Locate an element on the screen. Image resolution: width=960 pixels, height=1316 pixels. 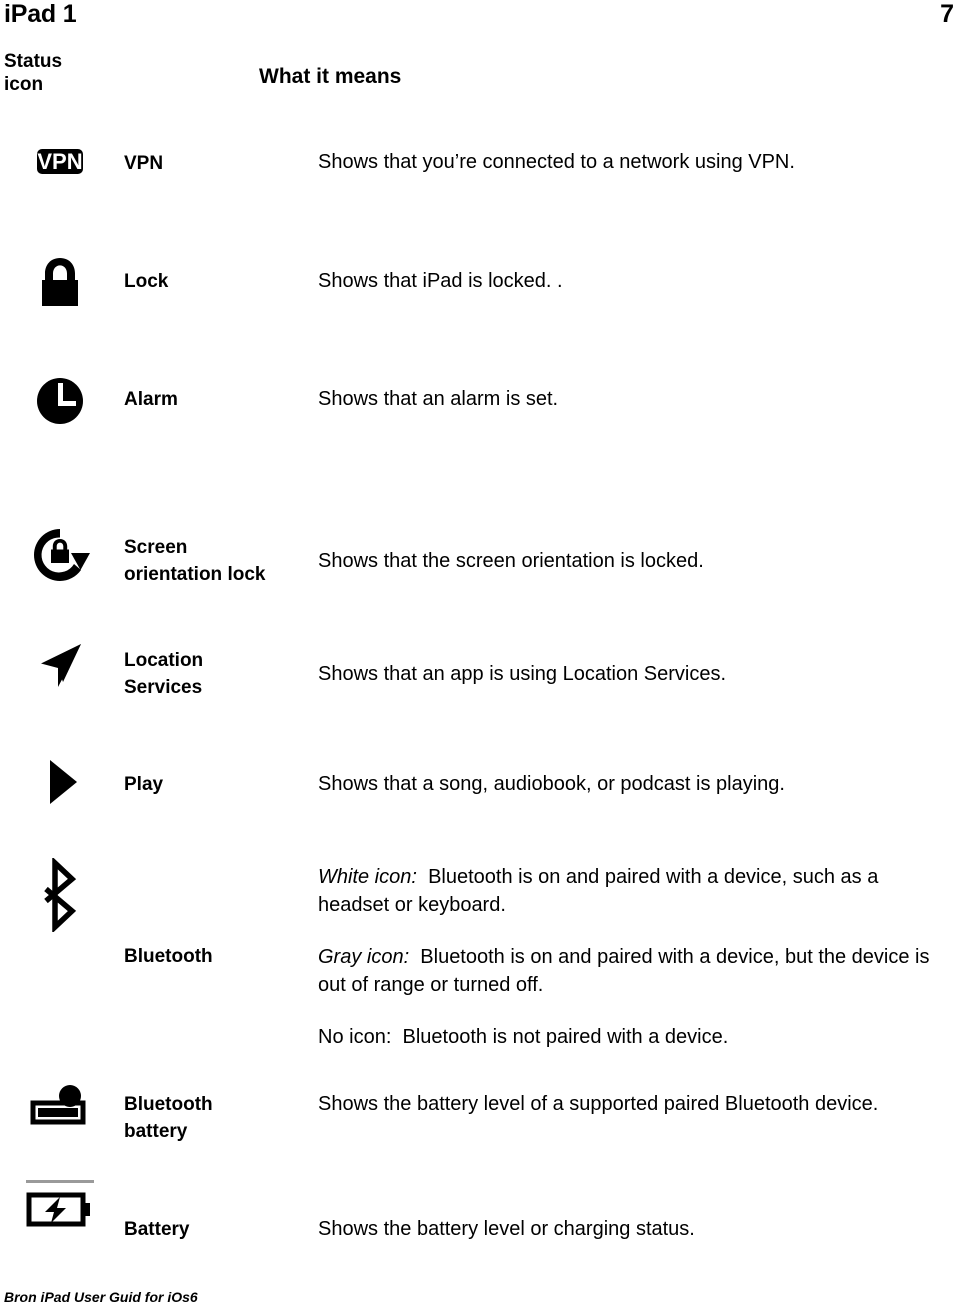
alarm-clock-icon is located at coordinates (60, 403).